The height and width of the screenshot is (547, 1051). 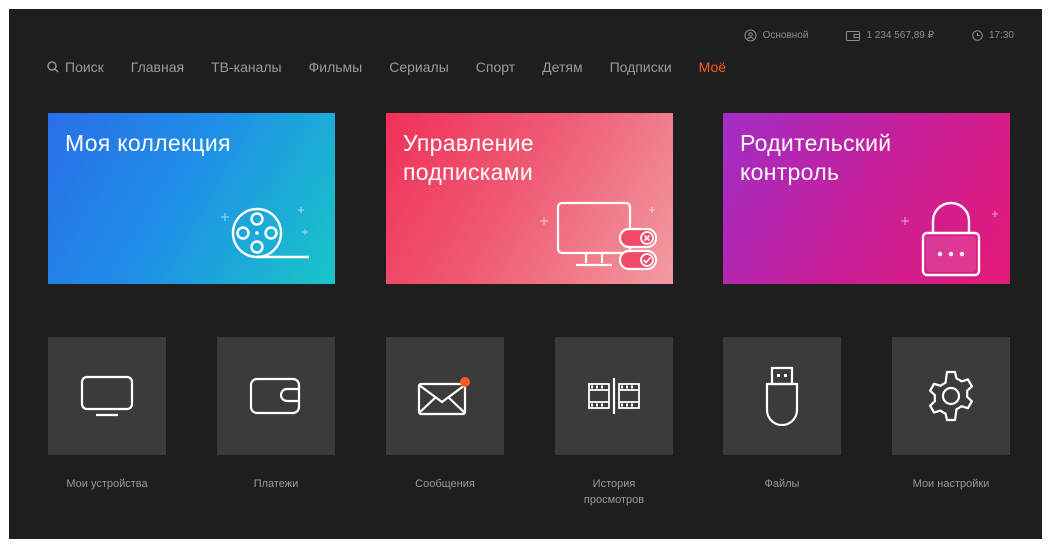 What do you see at coordinates (157, 67) in the screenshot?
I see `nav-item-home: Главная` at bounding box center [157, 67].